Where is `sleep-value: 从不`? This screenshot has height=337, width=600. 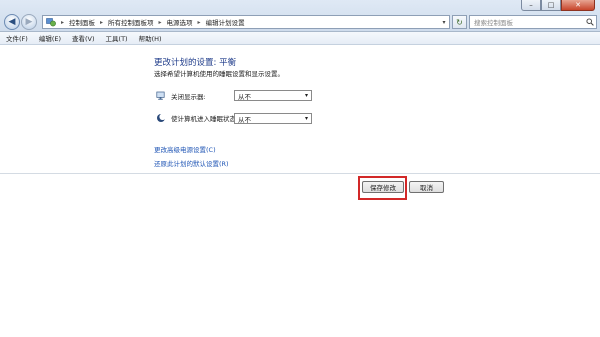 sleep-value: 从不 is located at coordinates (244, 119).